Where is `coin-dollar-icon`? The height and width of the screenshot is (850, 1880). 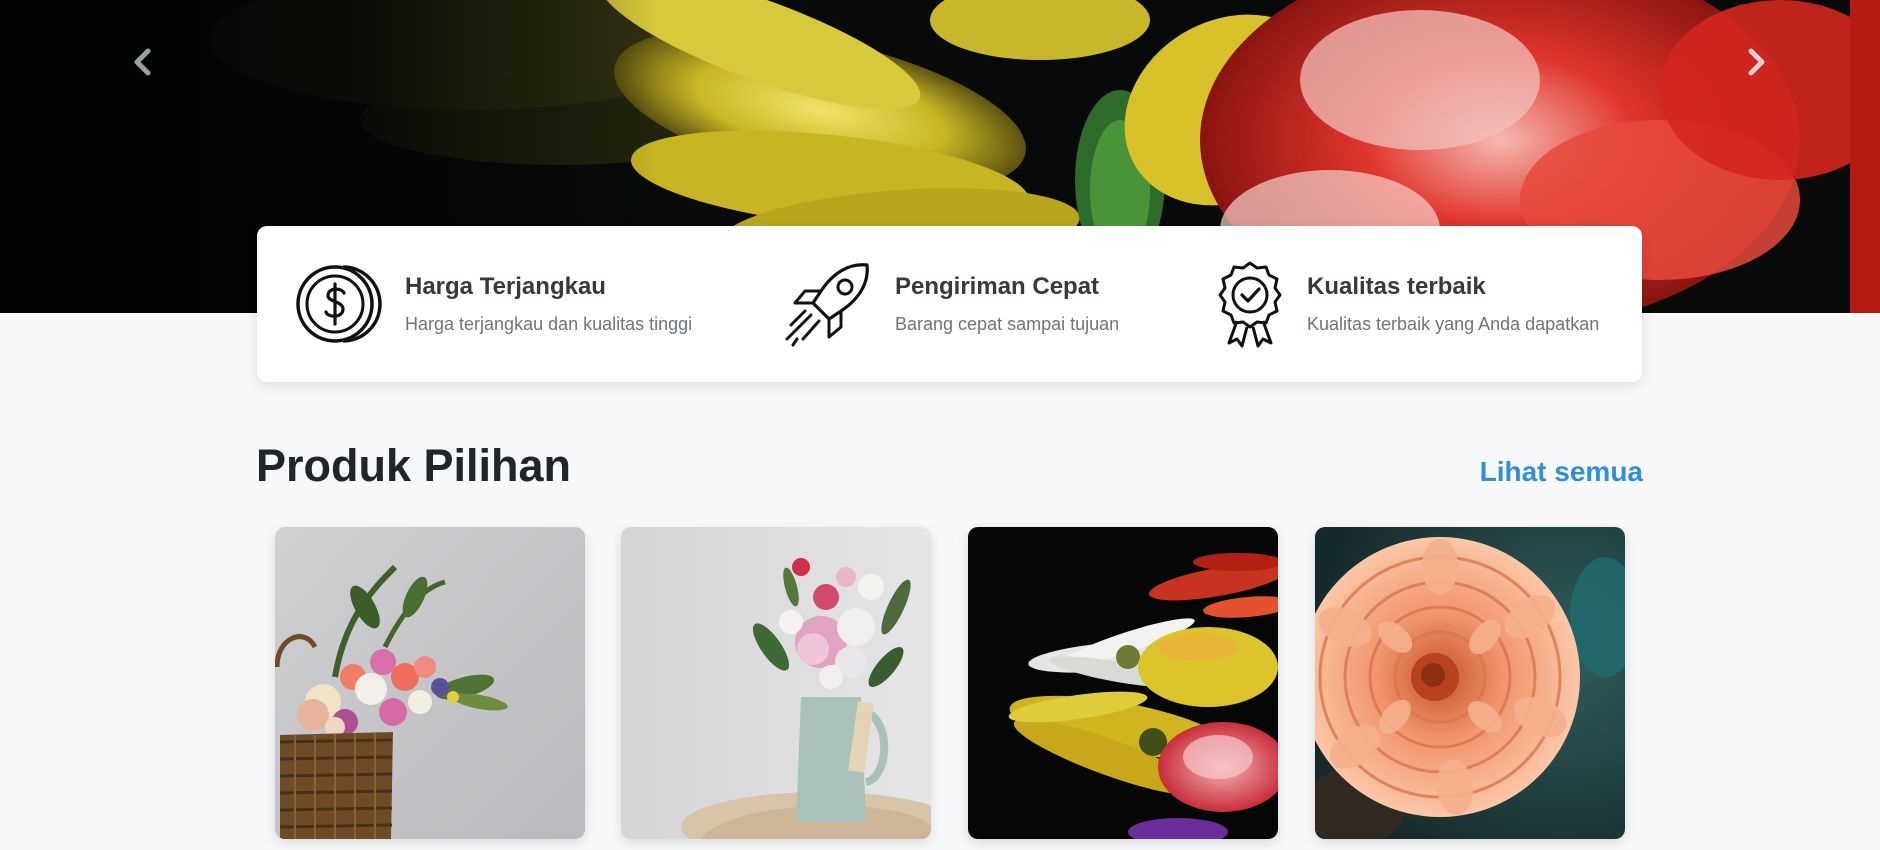 coin-dollar-icon is located at coordinates (338, 304).